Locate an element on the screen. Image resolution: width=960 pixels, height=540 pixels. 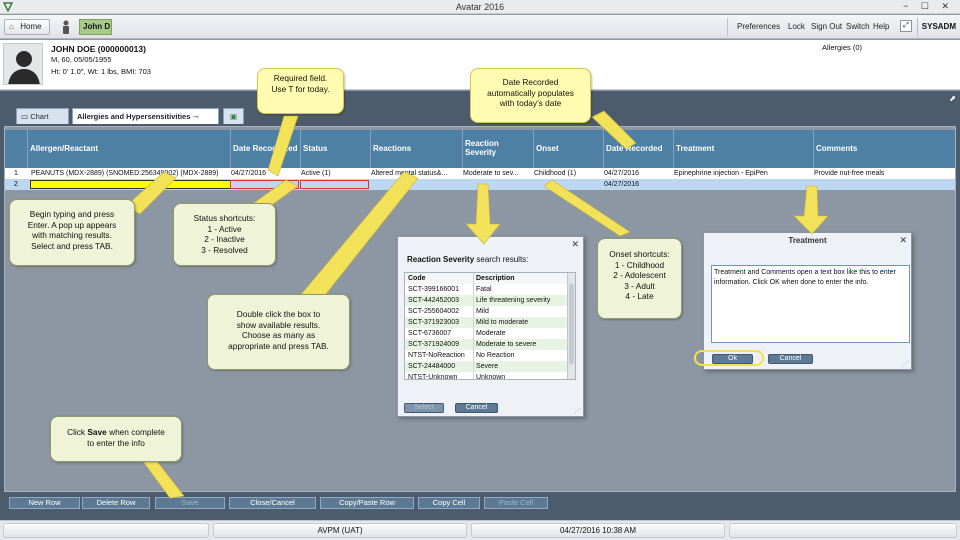
list-item: SCT-24484000 Severe is located at coordinates (486, 366).